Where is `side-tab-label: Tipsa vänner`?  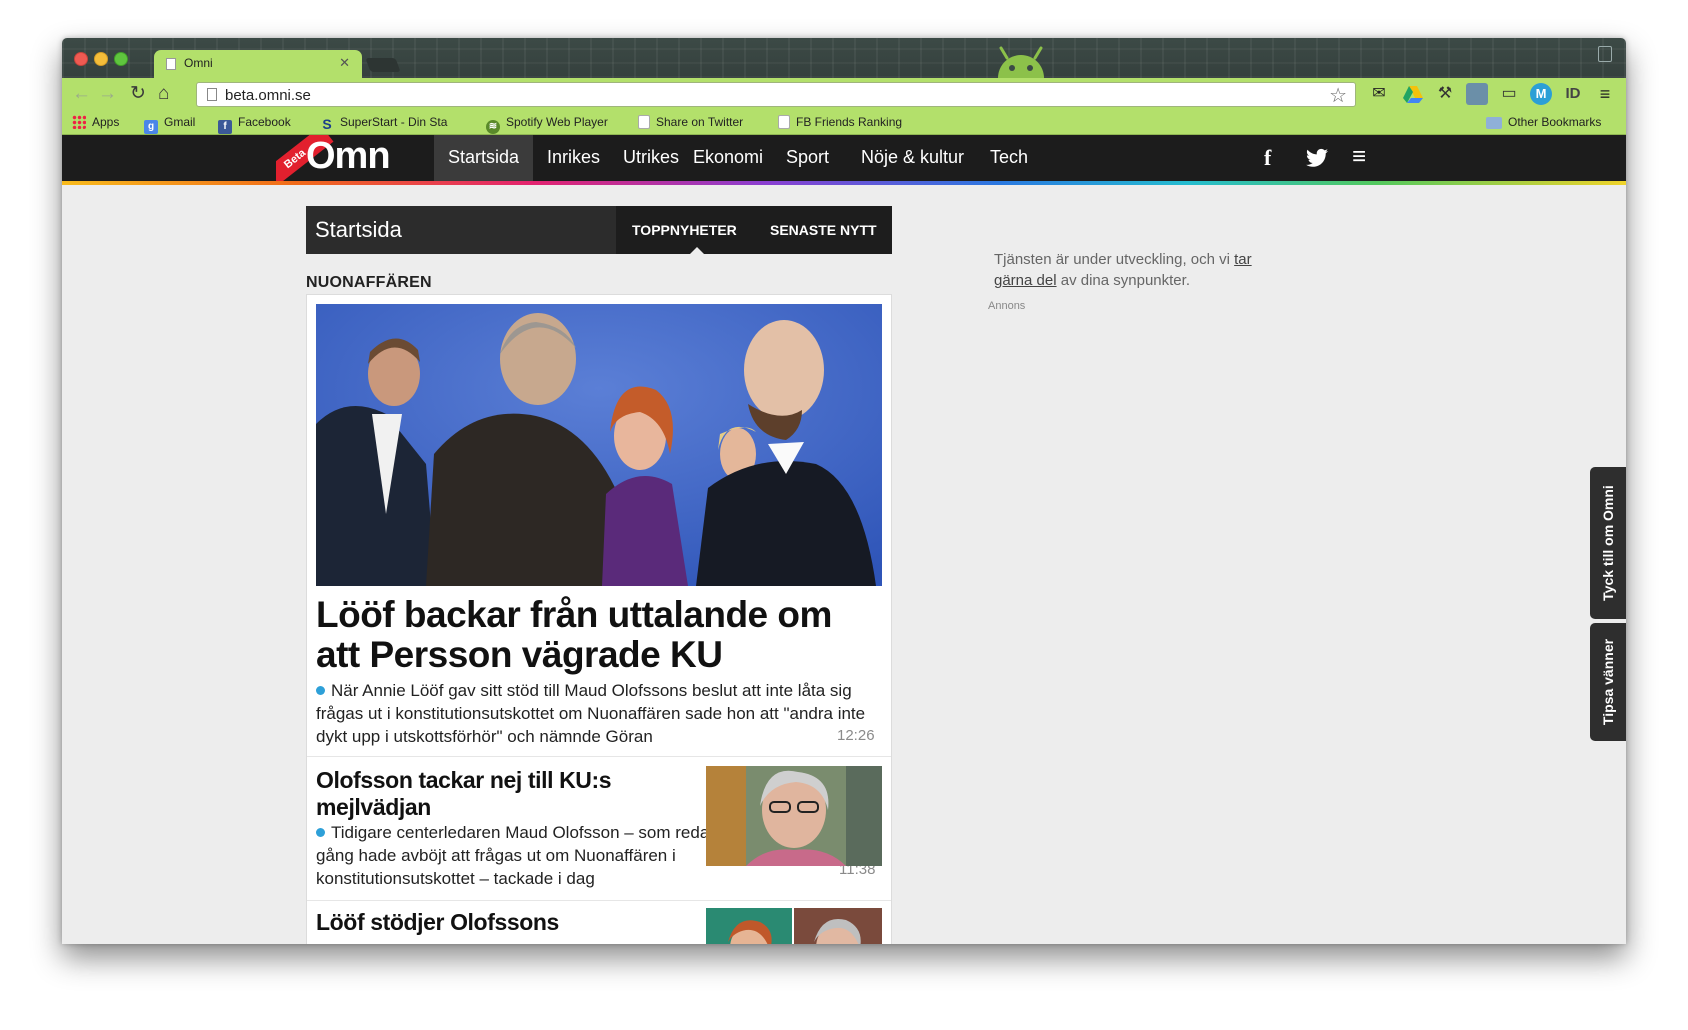
side-tab-label: Tipsa vänner is located at coordinates (1608, 682).